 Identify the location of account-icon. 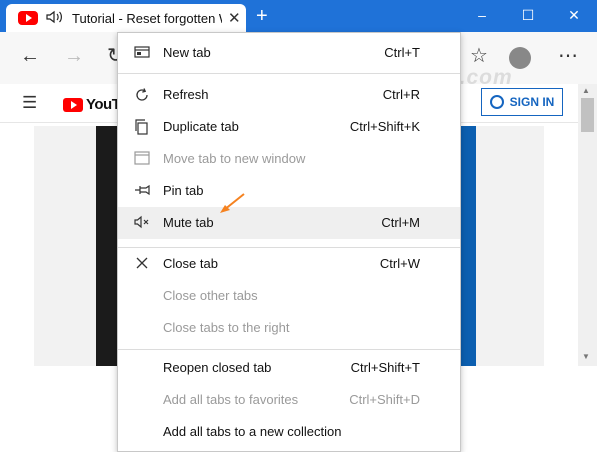
(496, 102).